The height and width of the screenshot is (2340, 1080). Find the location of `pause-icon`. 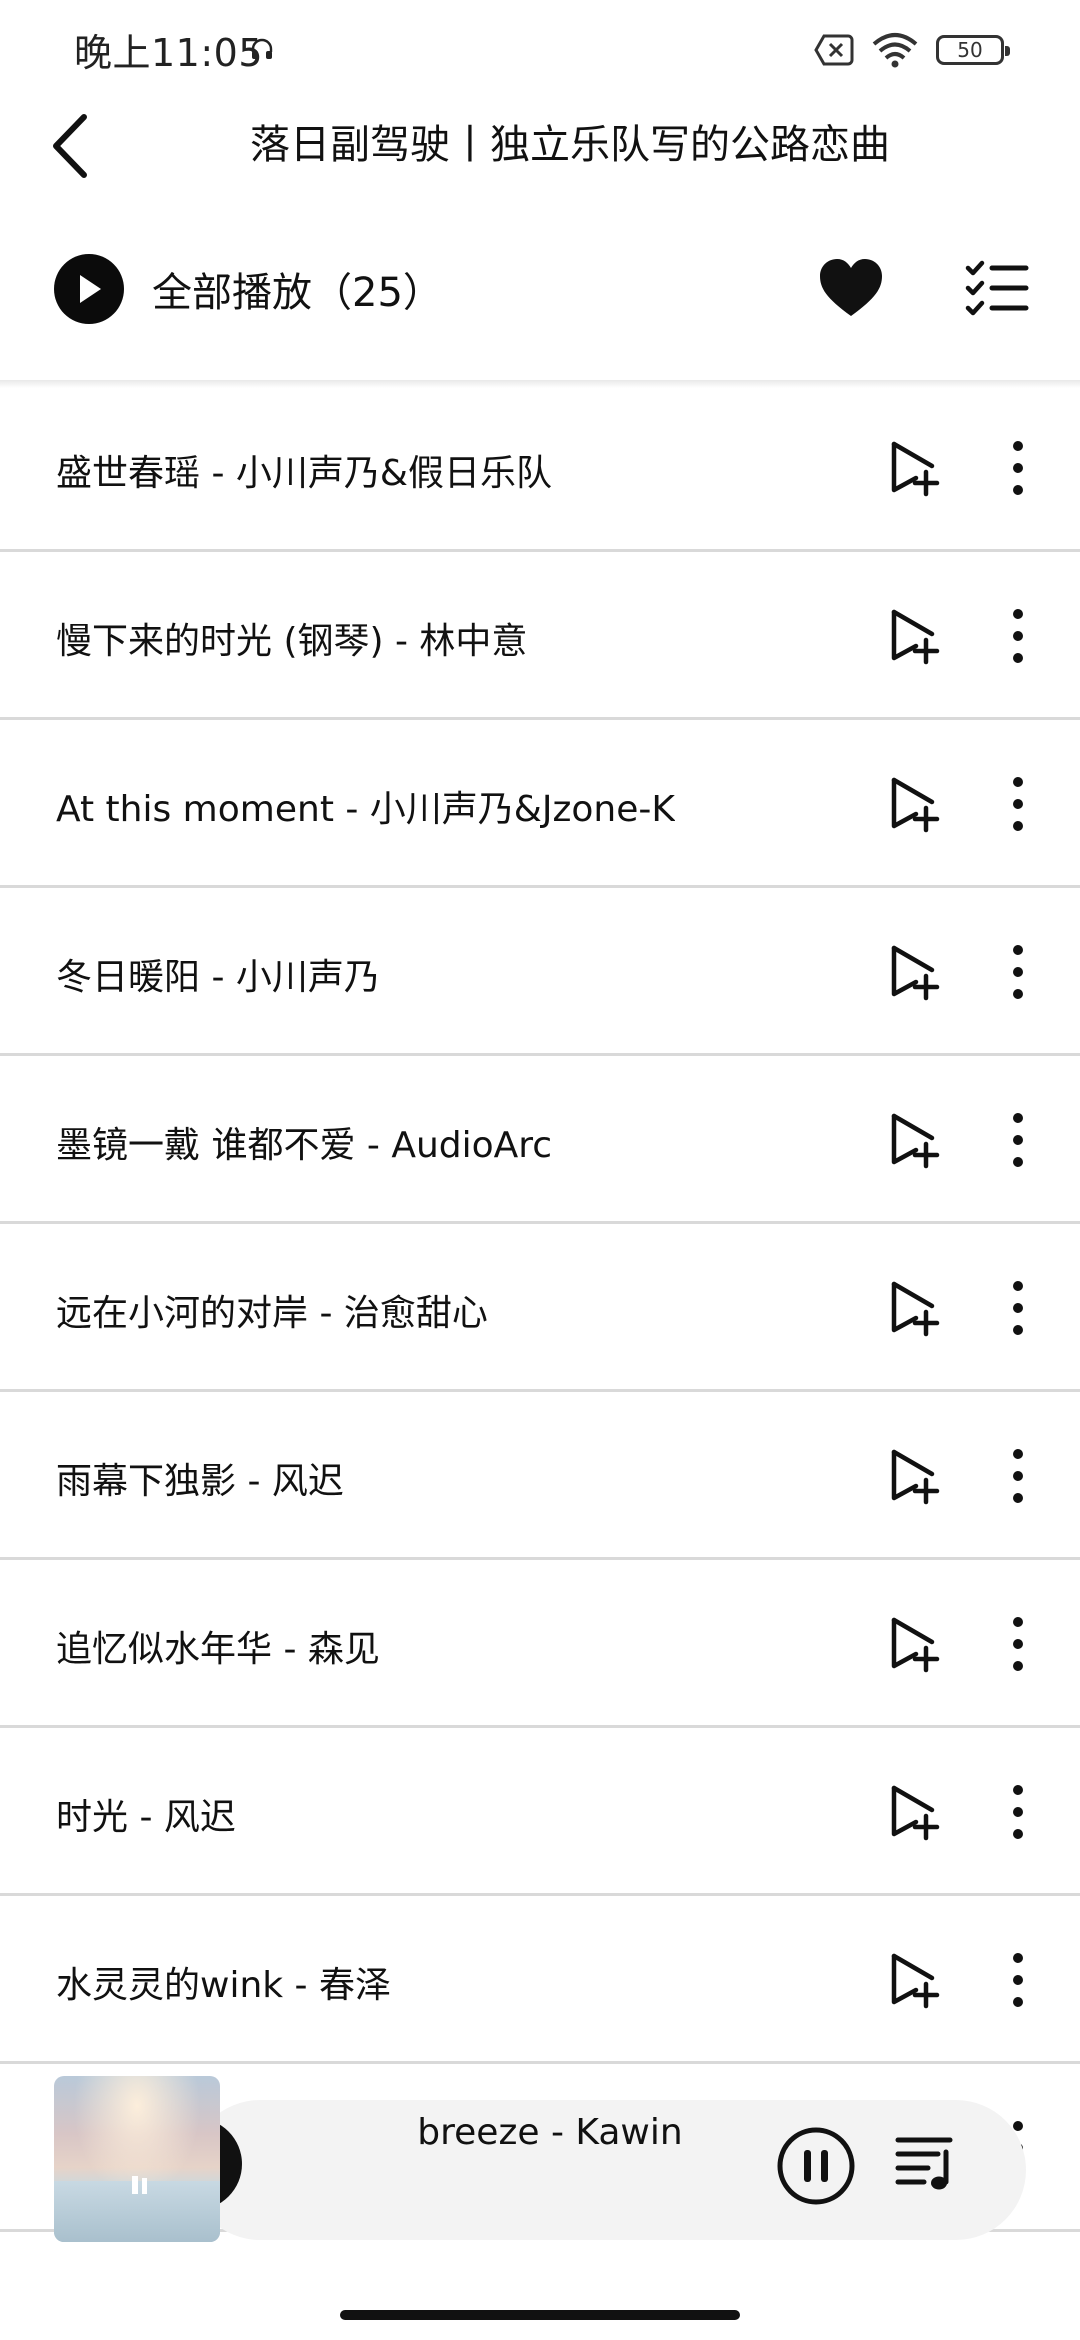

pause-icon is located at coordinates (816, 2166).